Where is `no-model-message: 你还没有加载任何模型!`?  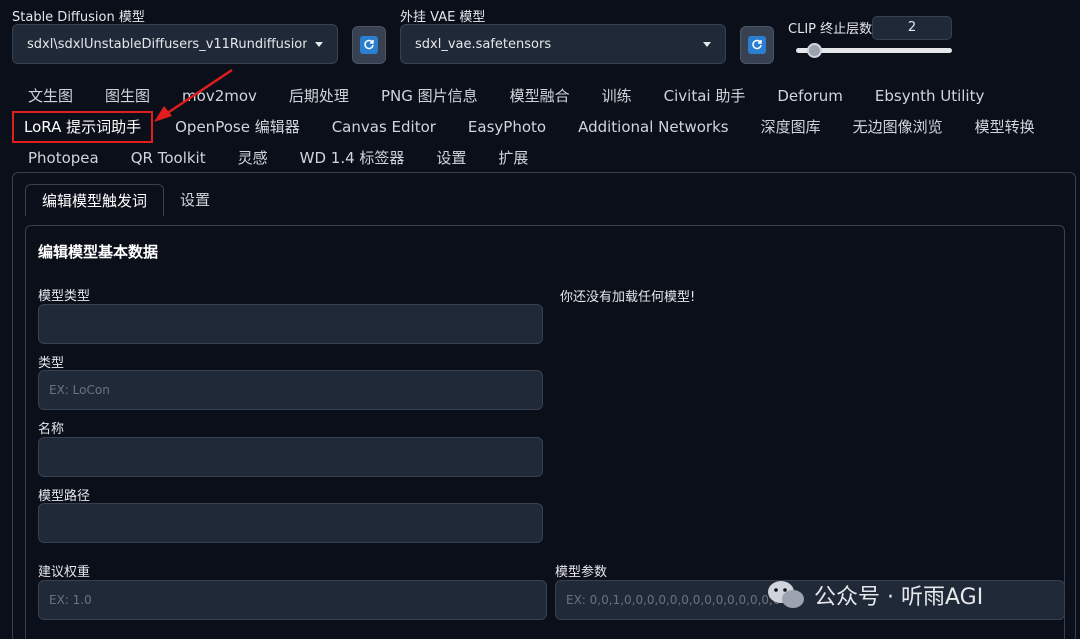 no-model-message: 你还没有加载任何模型! is located at coordinates (628, 297).